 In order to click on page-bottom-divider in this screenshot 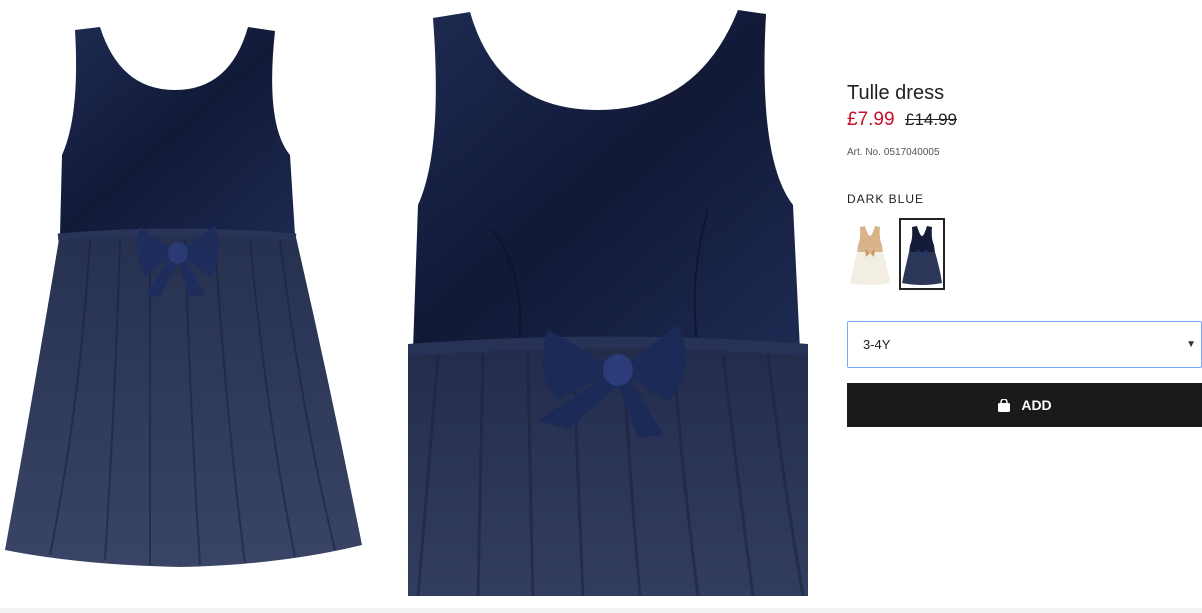, I will do `click(601, 610)`.